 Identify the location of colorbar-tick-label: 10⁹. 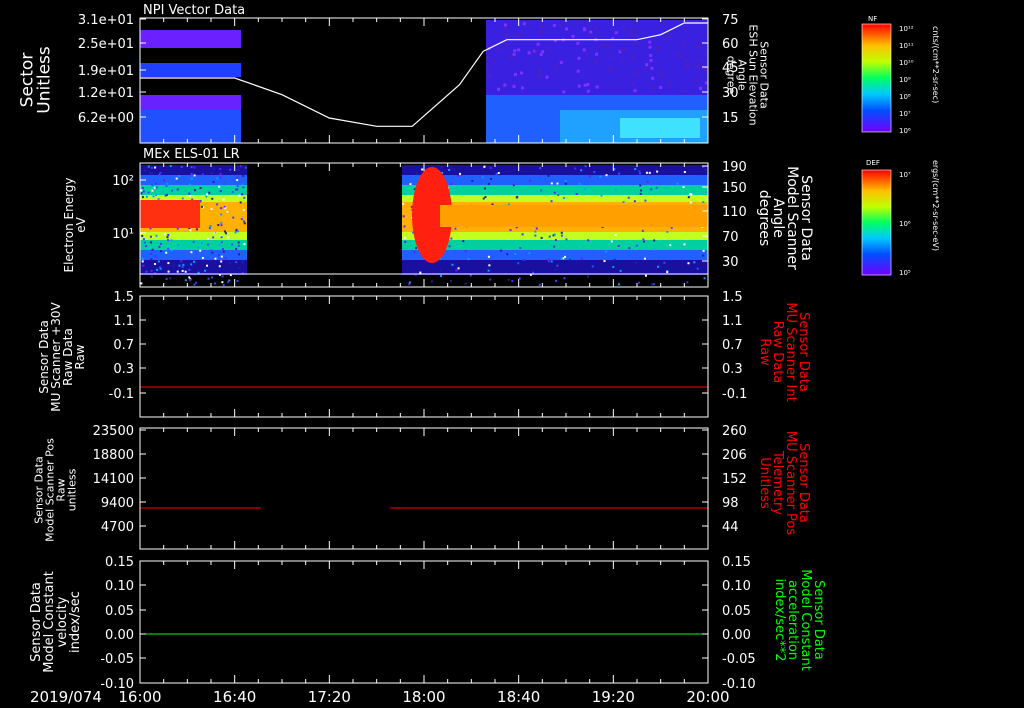
(905, 80).